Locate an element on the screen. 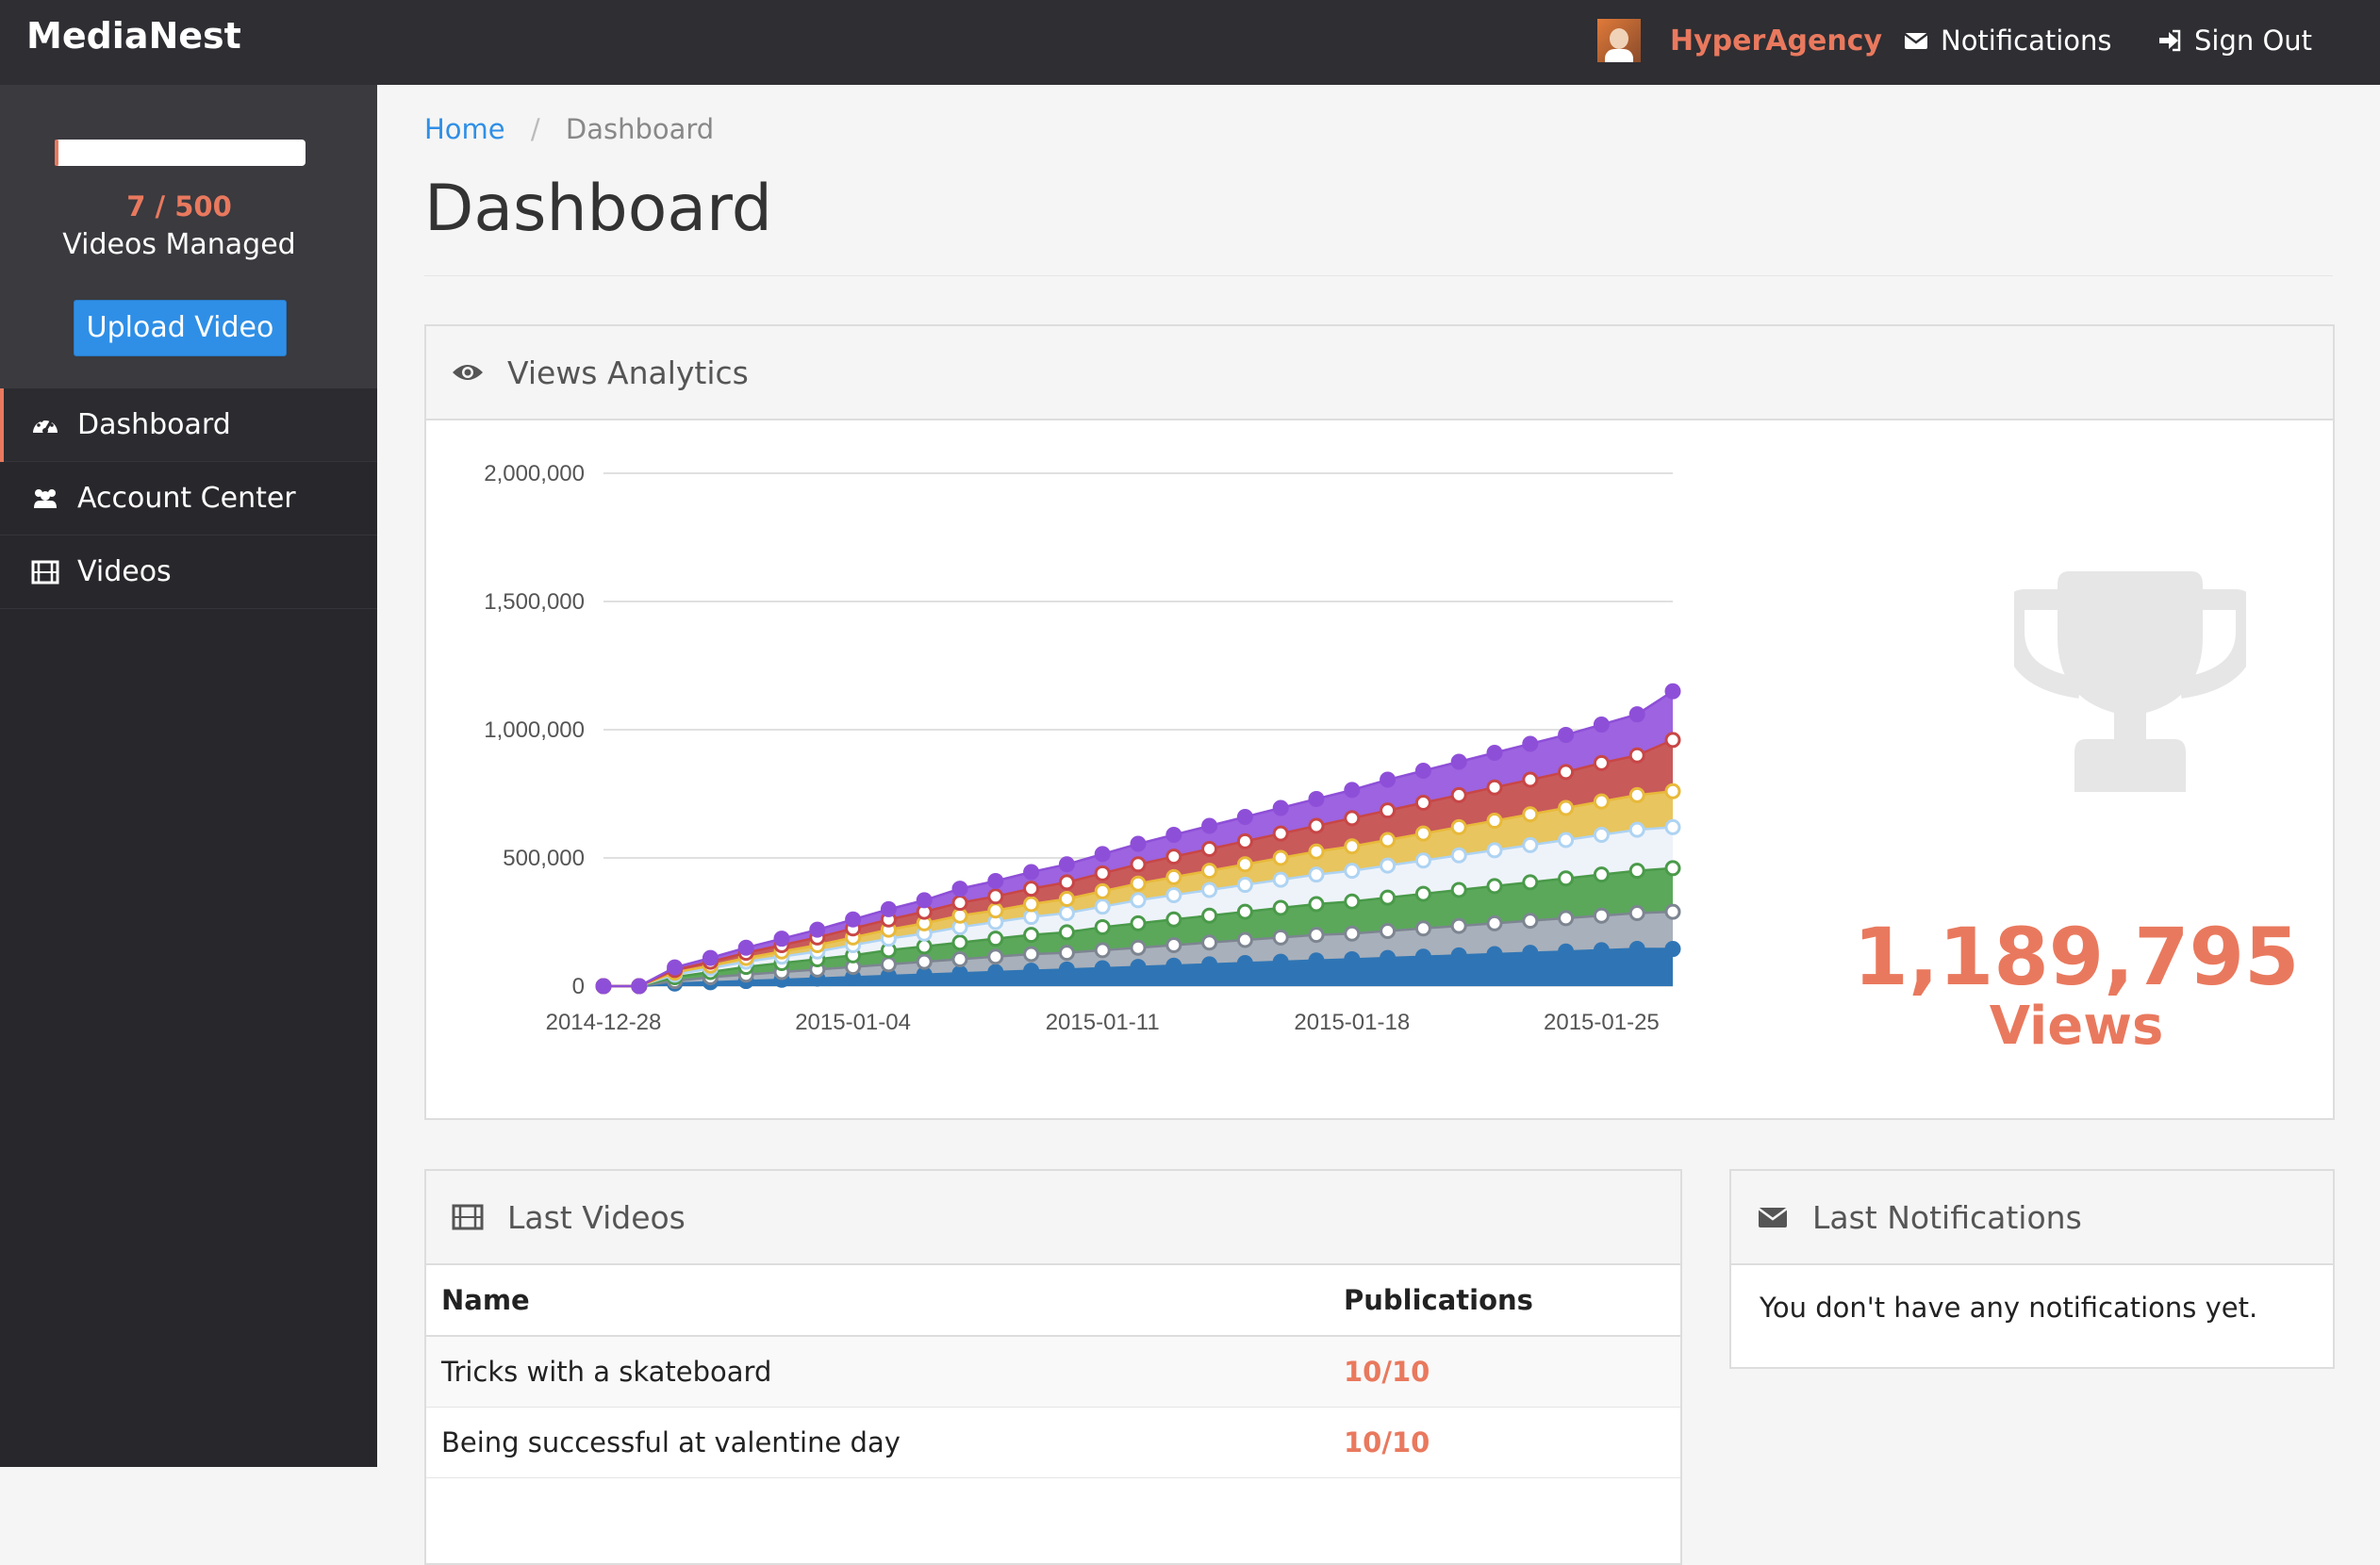  sidebar-item-account-center: Account Center is located at coordinates (188, 498).